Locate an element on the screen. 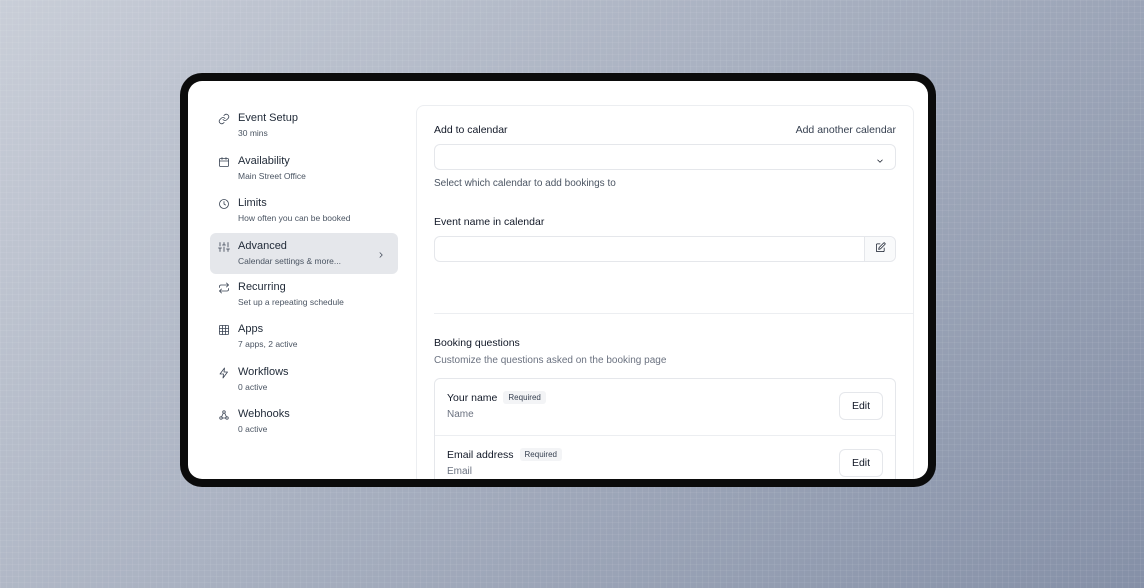 The width and height of the screenshot is (1144, 588). sidebar-item-workflows: Workflows 0 active is located at coordinates (304, 380).